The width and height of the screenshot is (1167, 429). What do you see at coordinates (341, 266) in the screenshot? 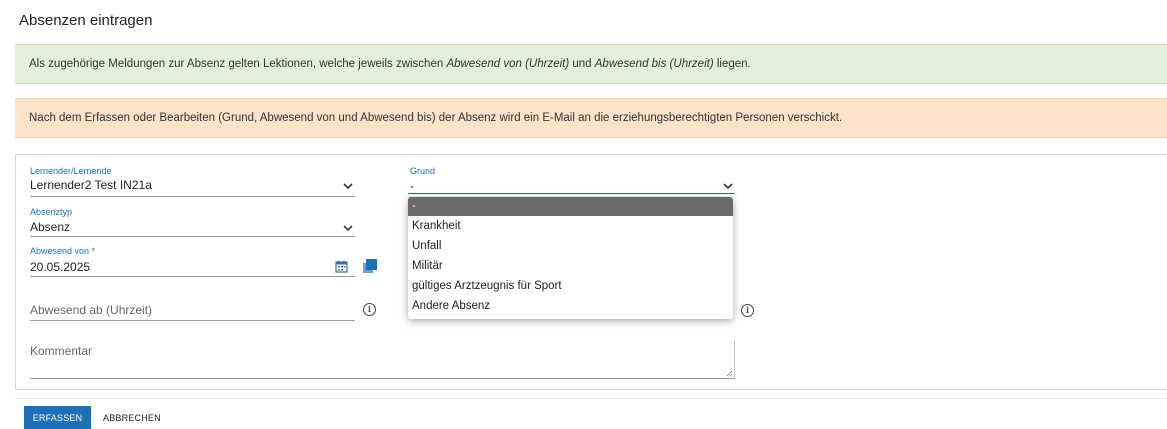
I see `calendar-icon` at bounding box center [341, 266].